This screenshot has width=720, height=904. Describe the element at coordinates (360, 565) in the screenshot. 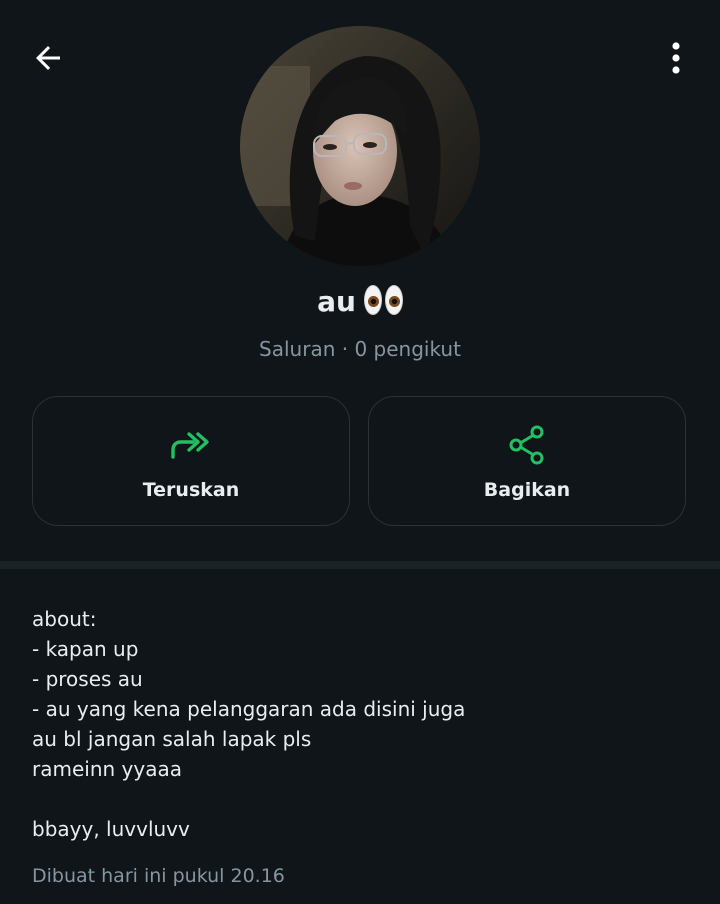

I see `section-divider` at that location.